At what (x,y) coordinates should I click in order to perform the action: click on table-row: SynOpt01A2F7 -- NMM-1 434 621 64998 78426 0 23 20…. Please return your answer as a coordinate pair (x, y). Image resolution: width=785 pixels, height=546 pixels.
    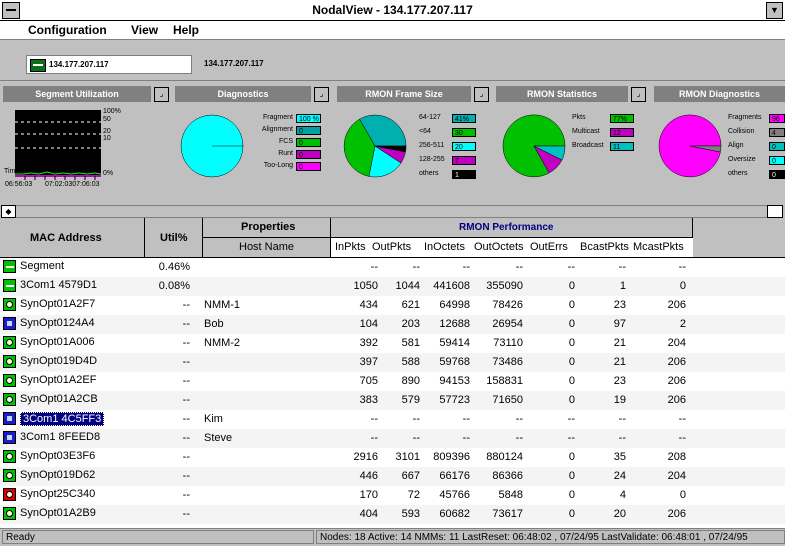
    Looking at the image, I should click on (392, 305).